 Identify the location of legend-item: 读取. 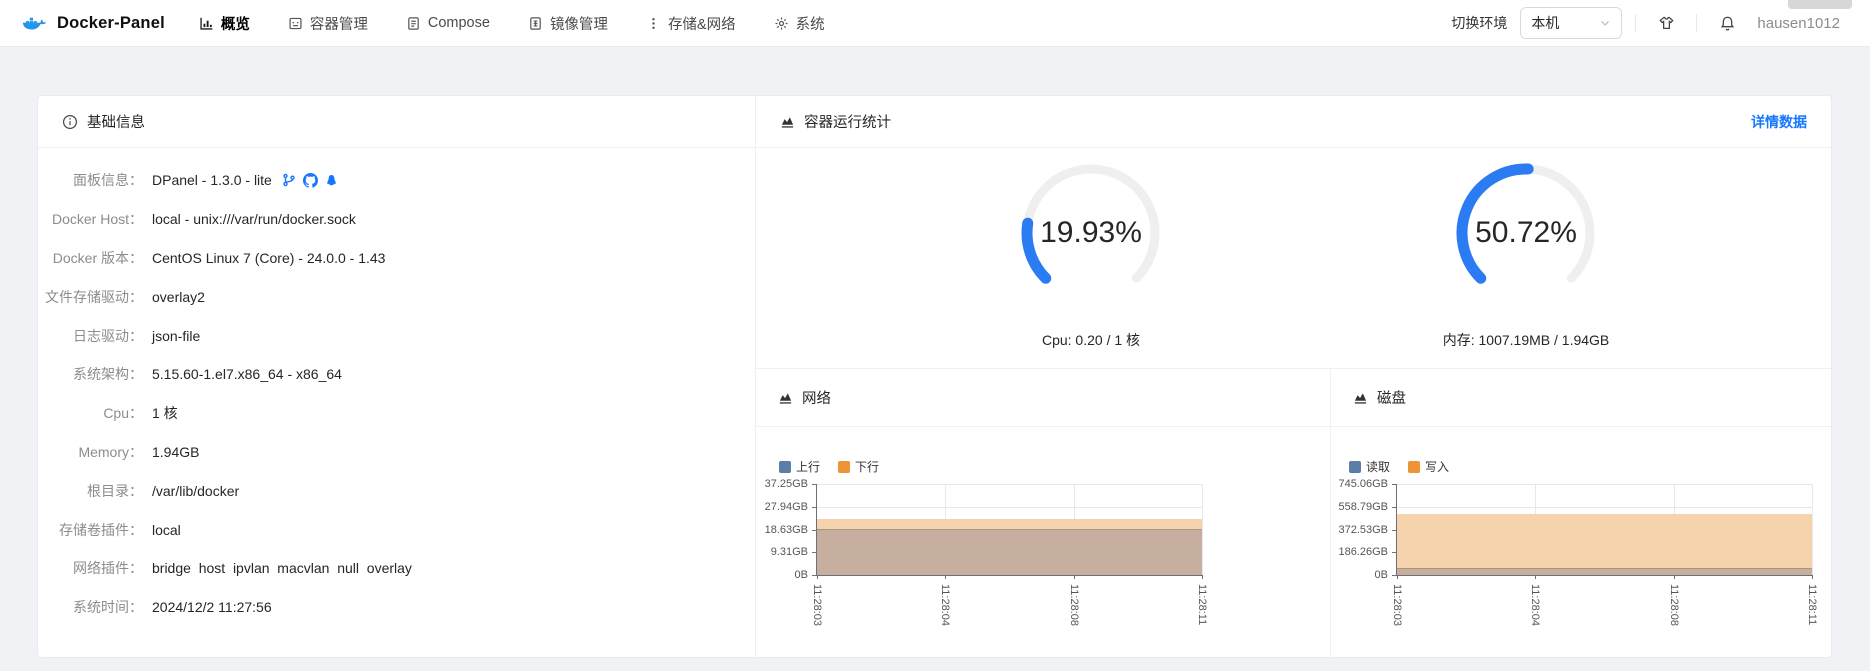
(1369, 466).